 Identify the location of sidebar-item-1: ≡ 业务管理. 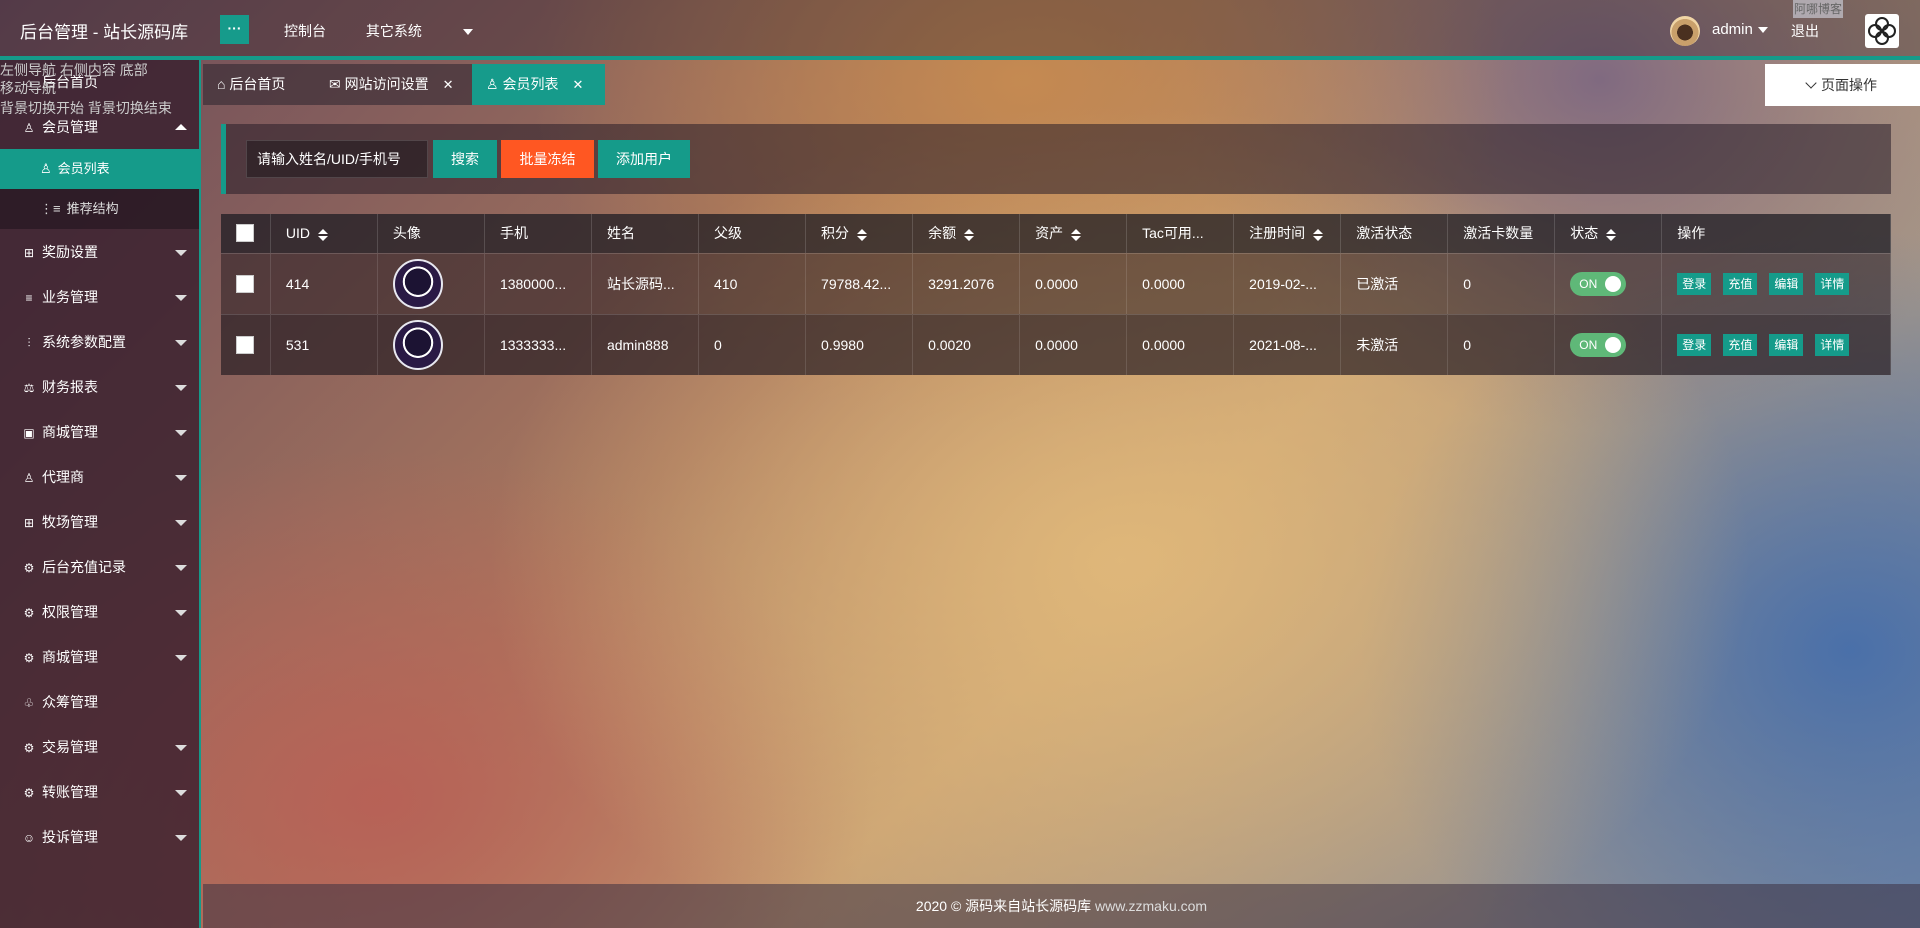
(99, 297).